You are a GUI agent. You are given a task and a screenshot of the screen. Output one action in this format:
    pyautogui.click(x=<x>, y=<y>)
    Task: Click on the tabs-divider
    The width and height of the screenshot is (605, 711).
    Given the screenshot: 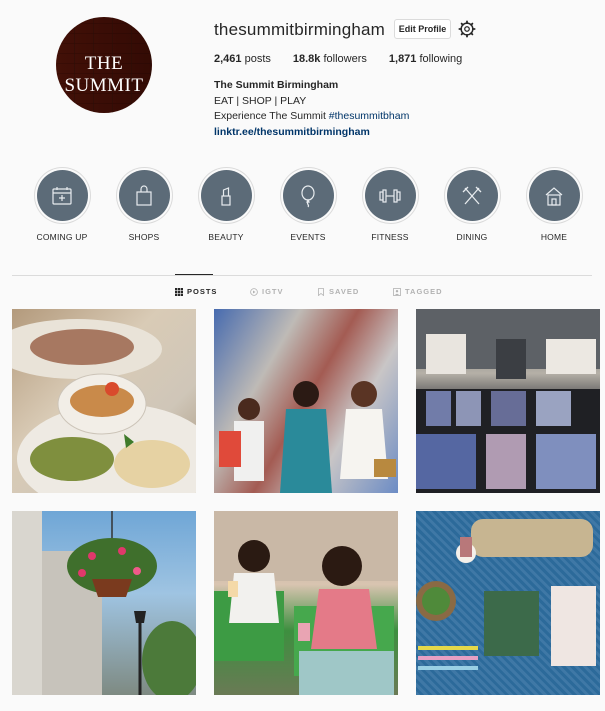 What is the action you would take?
    pyautogui.click(x=302, y=275)
    